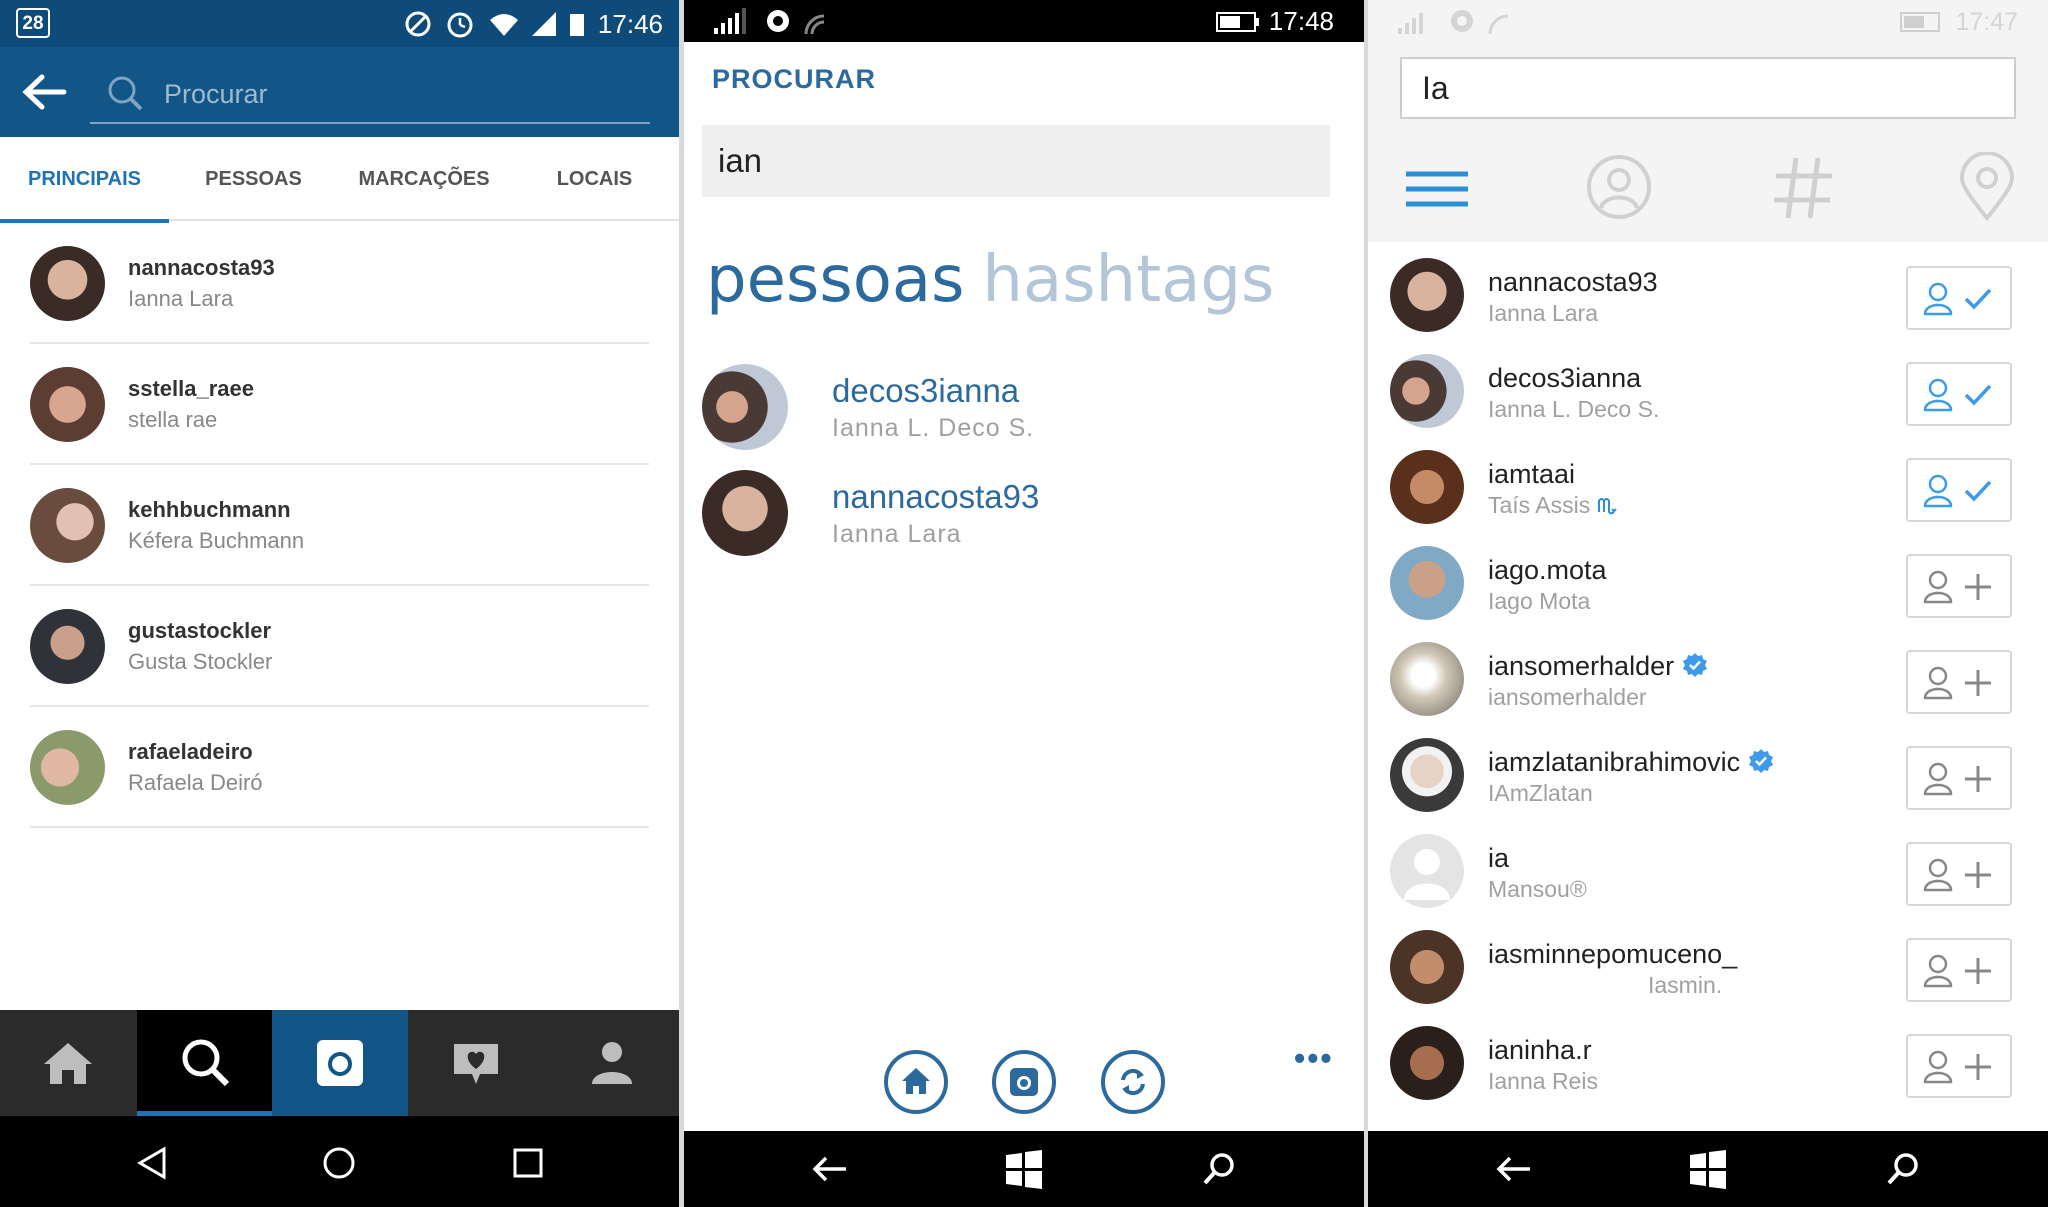  I want to click on back-triangle-icon, so click(152, 1163).